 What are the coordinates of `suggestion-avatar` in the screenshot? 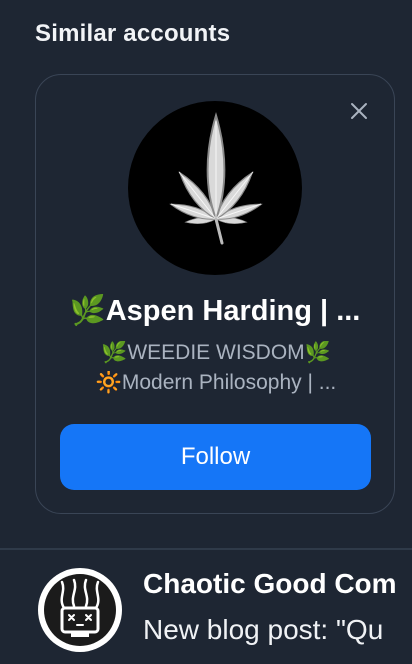 It's located at (215, 188).